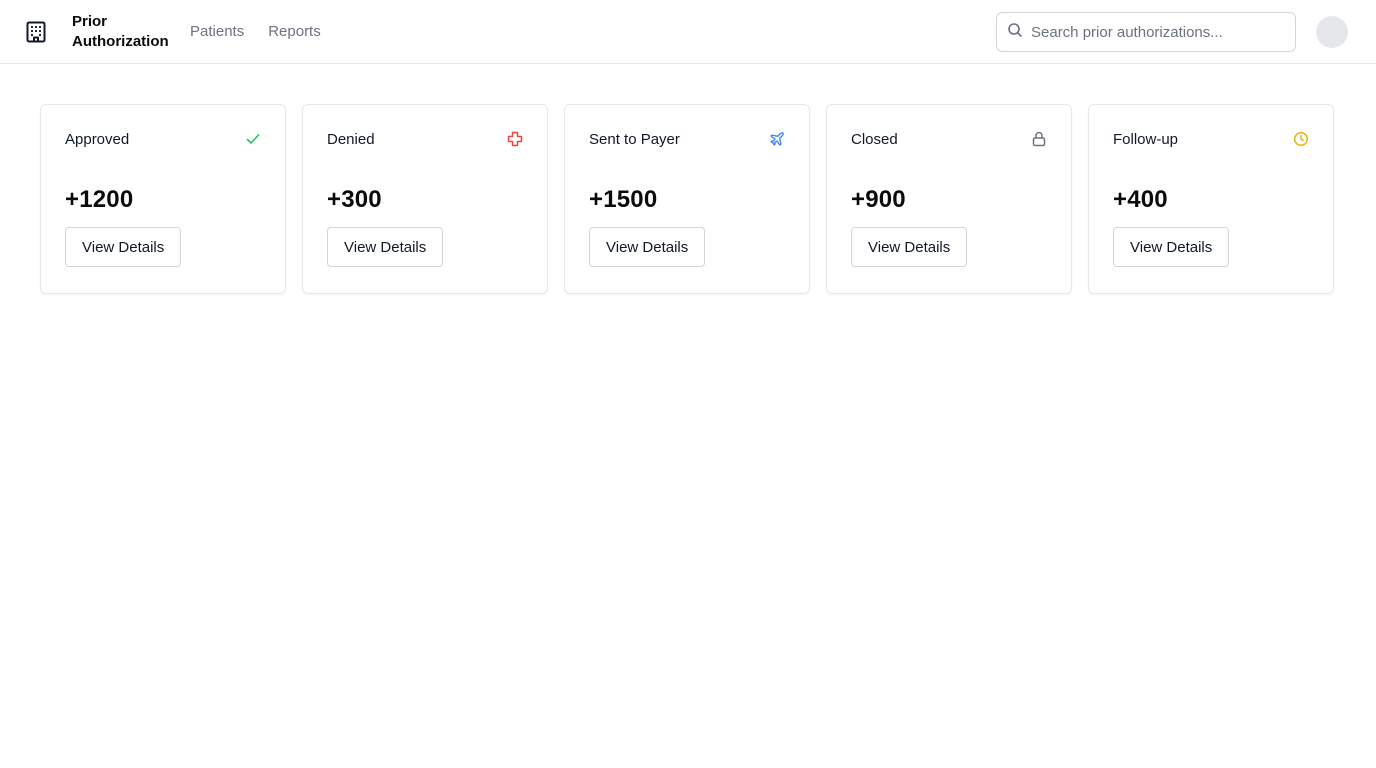 The width and height of the screenshot is (1376, 768). I want to click on card-count: +400, so click(1140, 199).